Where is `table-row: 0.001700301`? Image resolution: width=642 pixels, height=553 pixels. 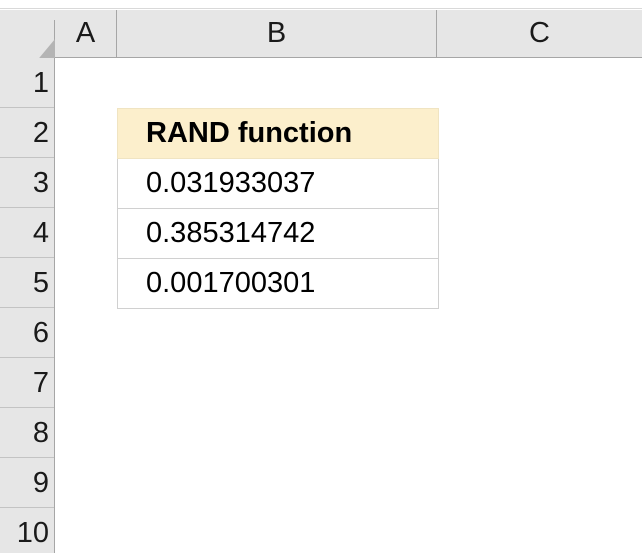
table-row: 0.001700301 is located at coordinates (278, 283).